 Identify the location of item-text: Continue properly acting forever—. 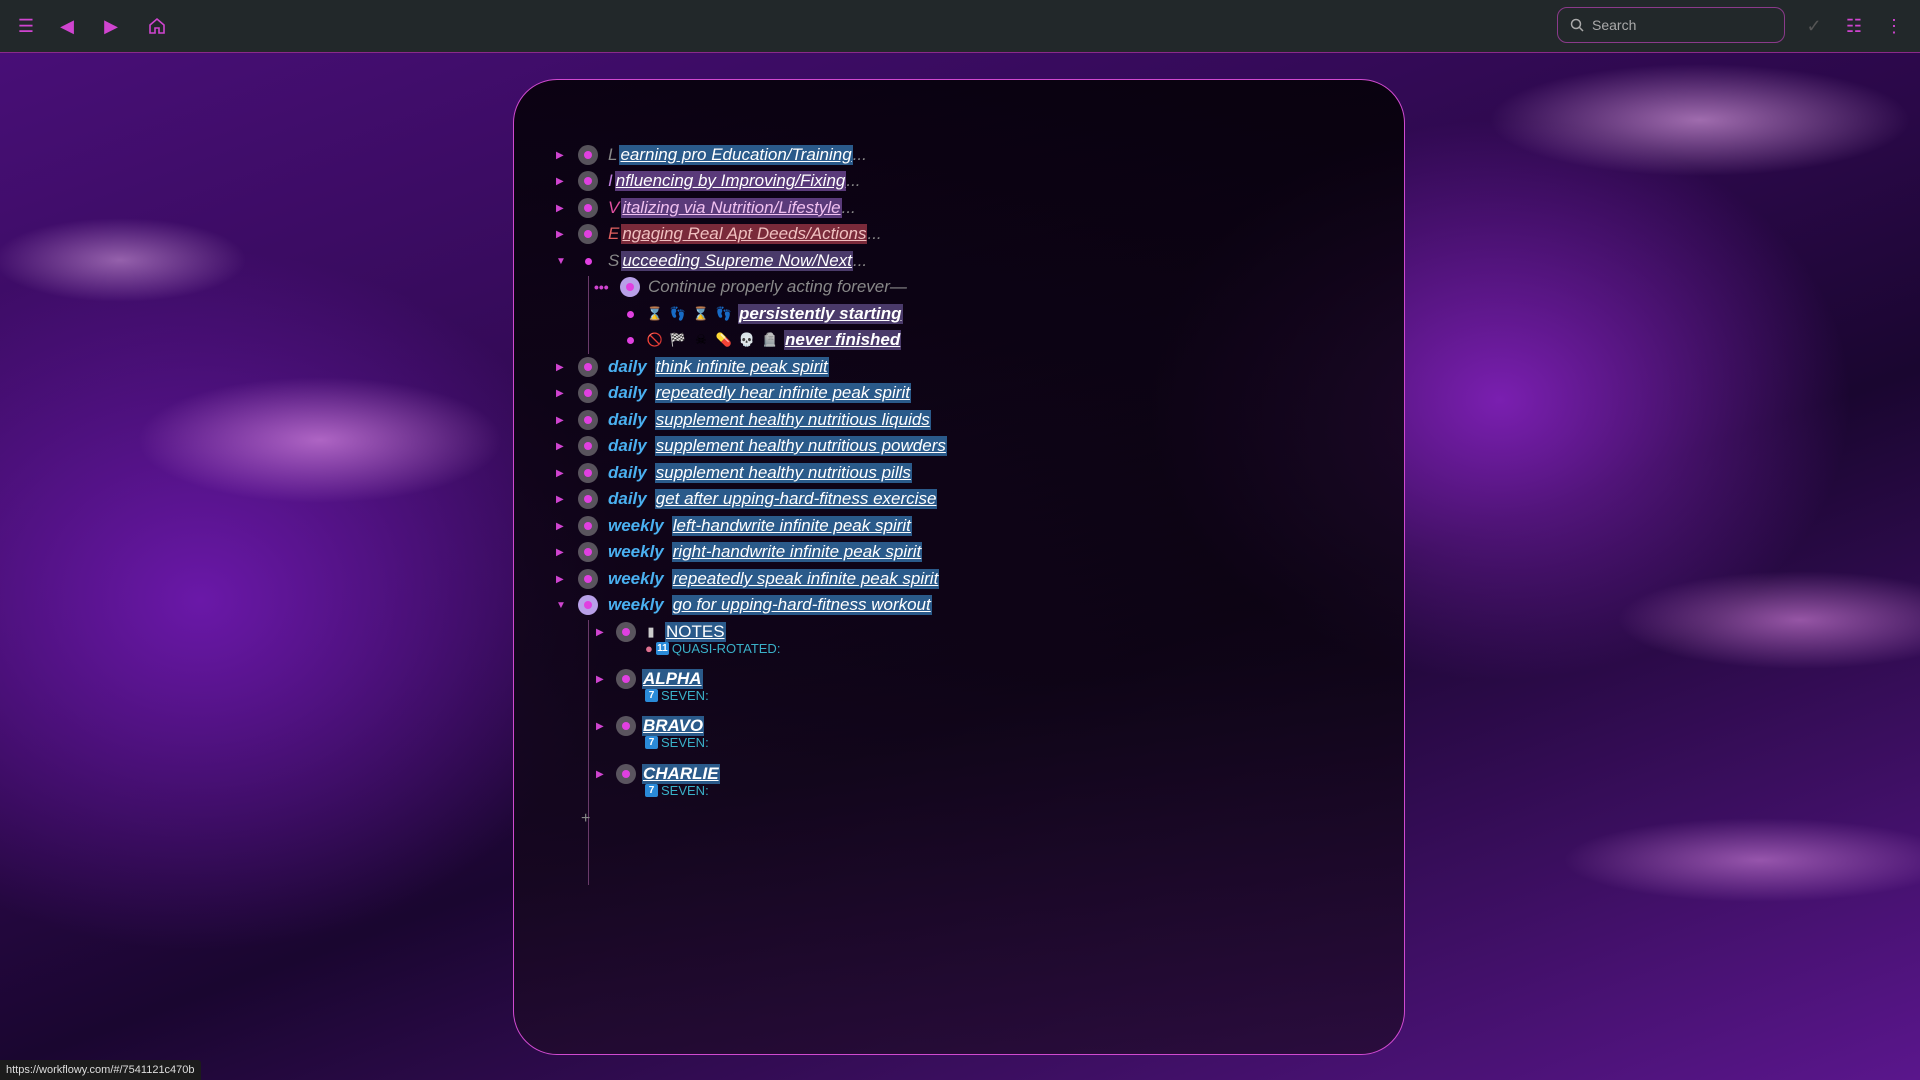
(777, 287).